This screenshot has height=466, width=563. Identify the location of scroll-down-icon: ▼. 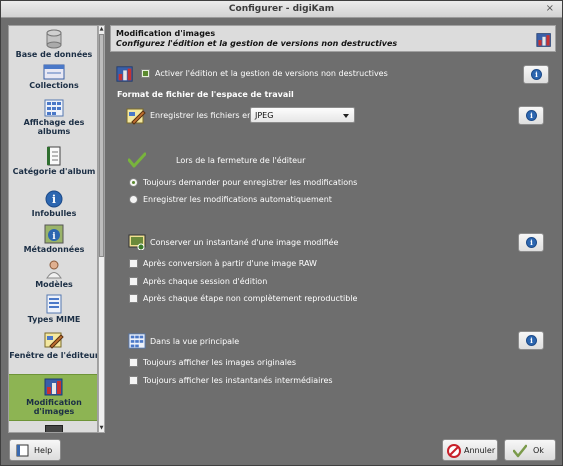
(101, 428).